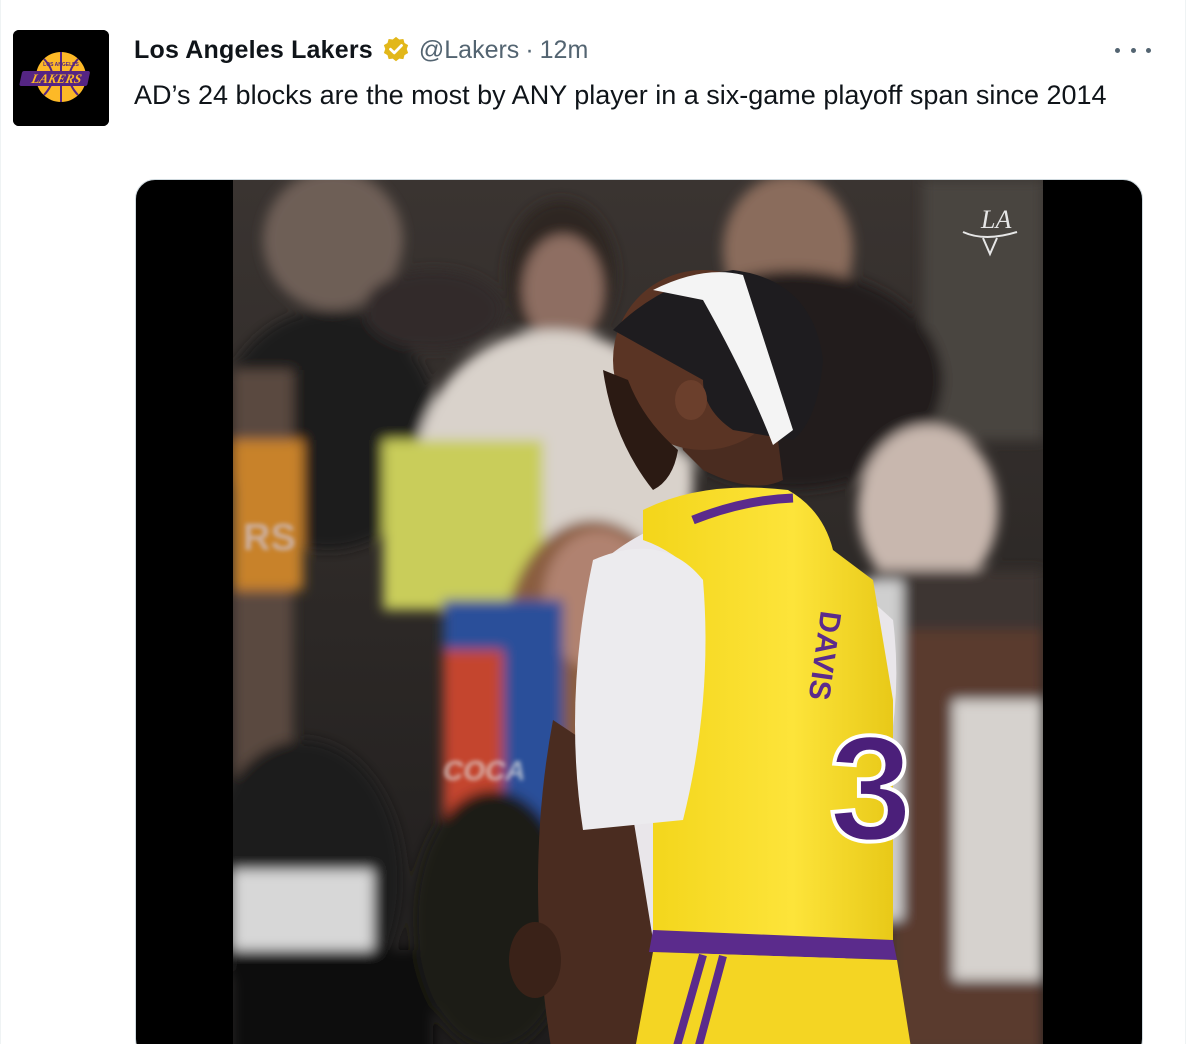 The image size is (1186, 1044). Describe the element at coordinates (870, 788) in the screenshot. I see `jersey-number-text: 3` at that location.